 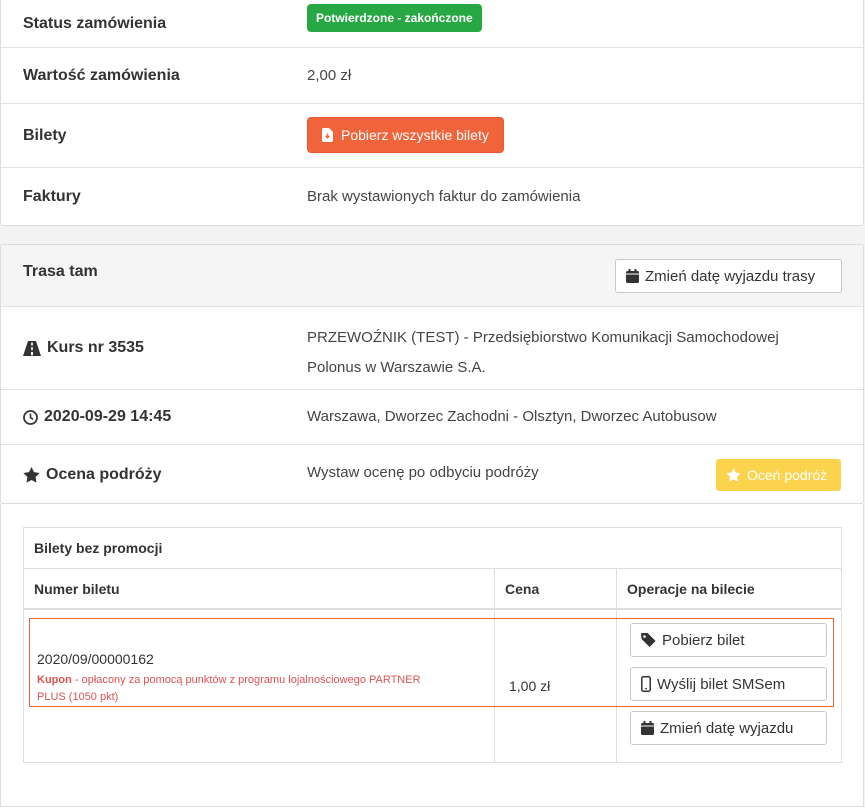 I want to click on mobile-phone-icon, so click(x=646, y=684).